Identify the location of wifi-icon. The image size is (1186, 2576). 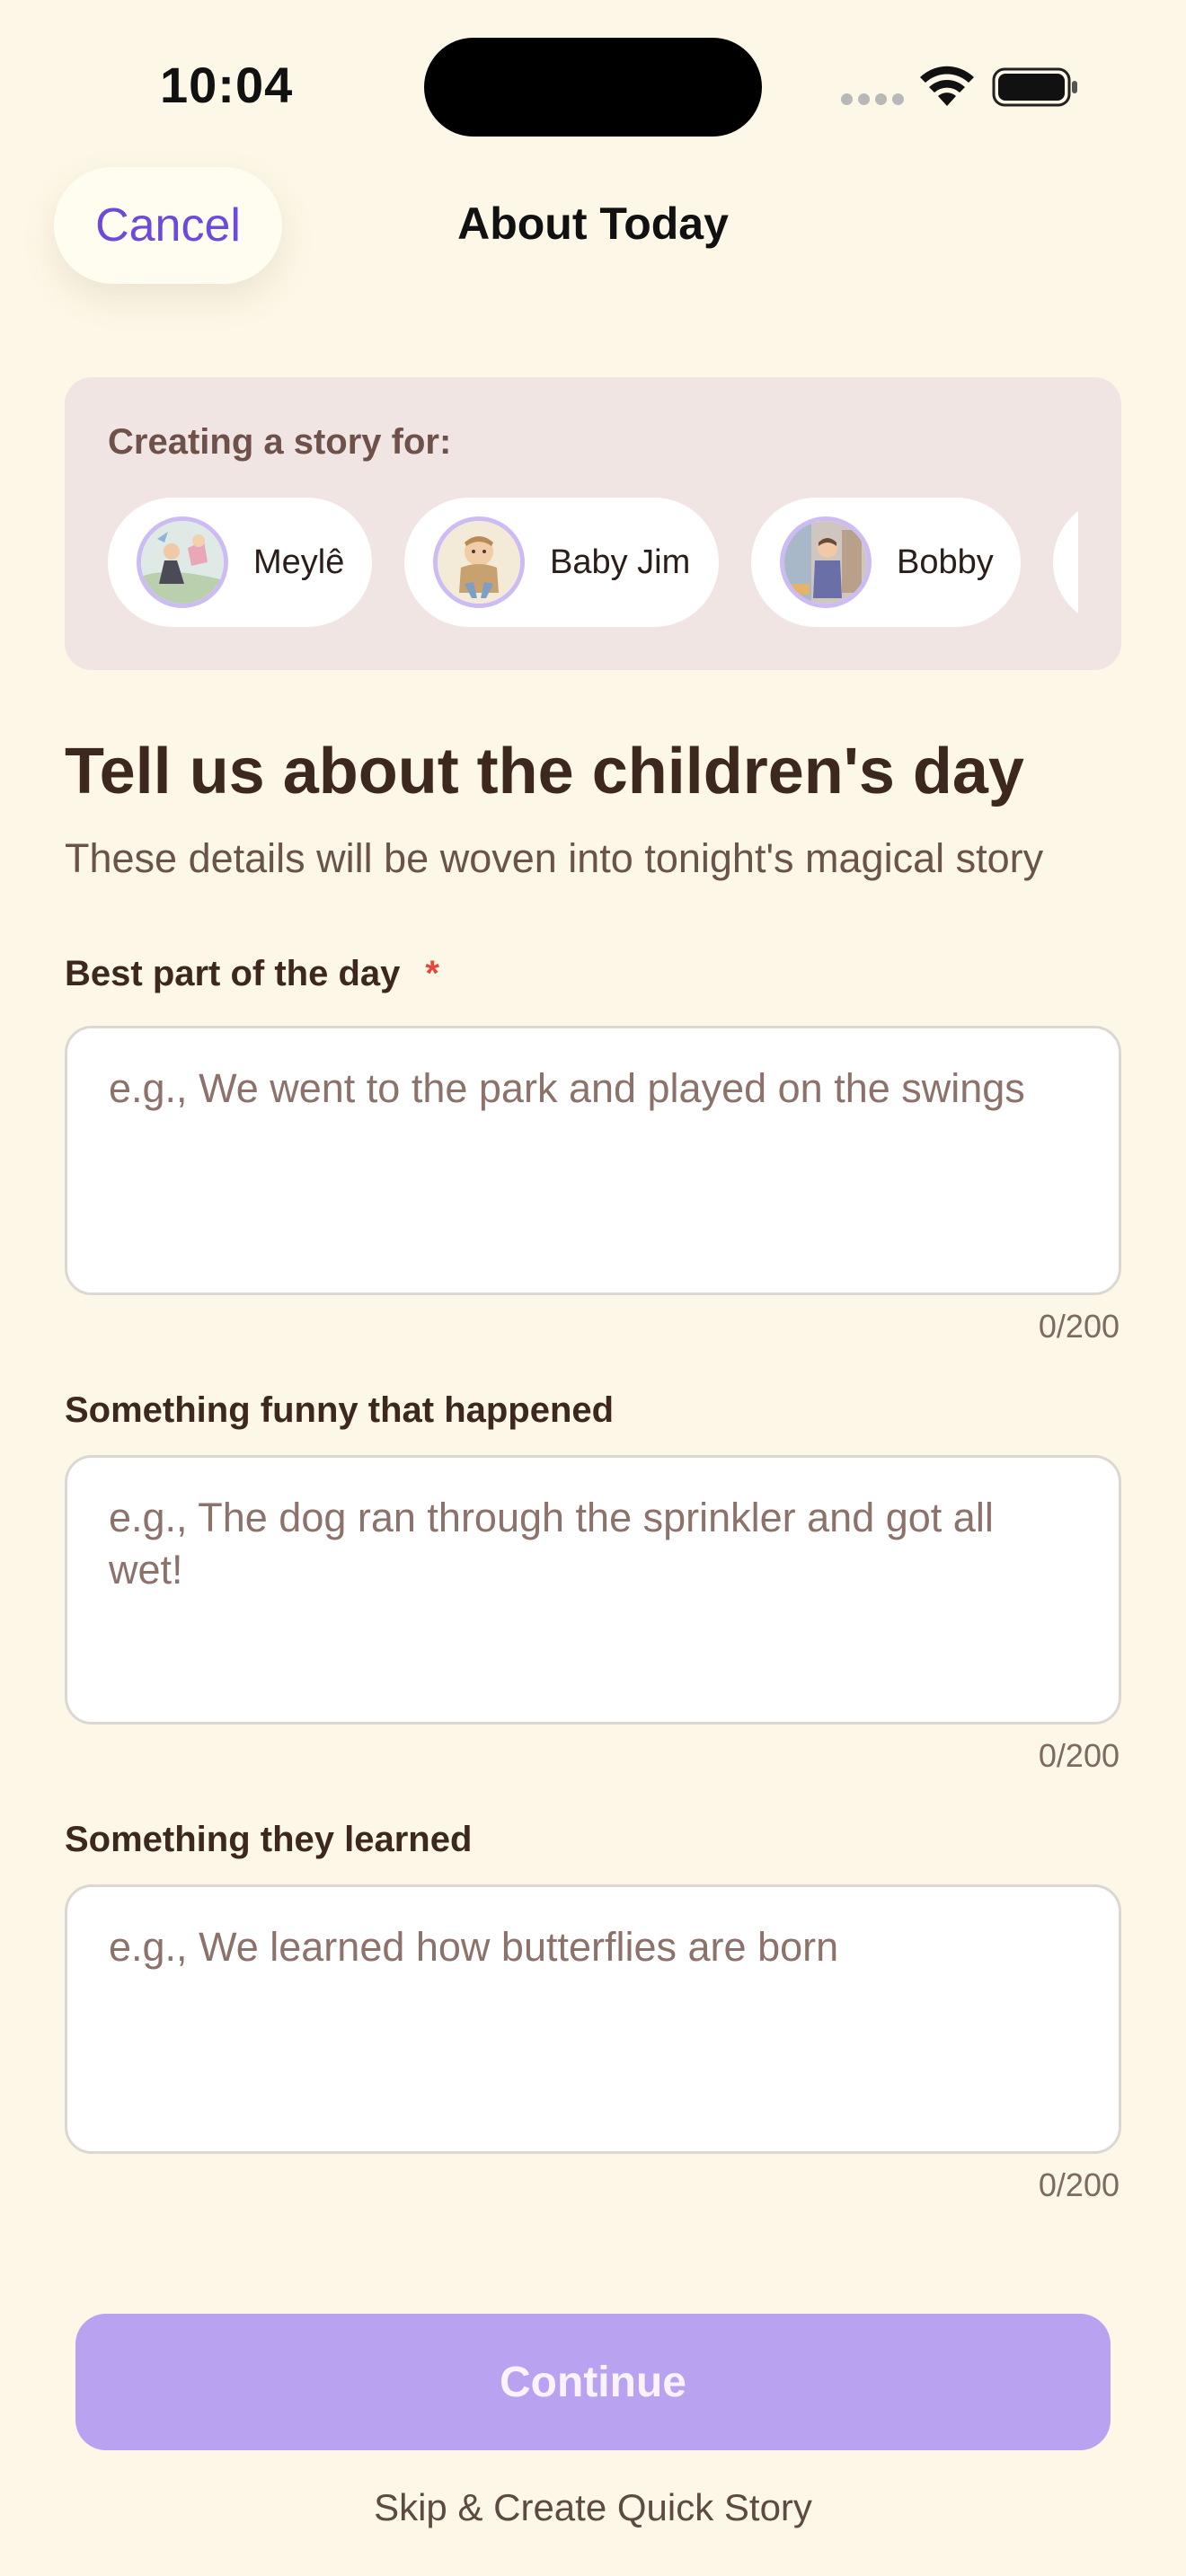
(947, 86).